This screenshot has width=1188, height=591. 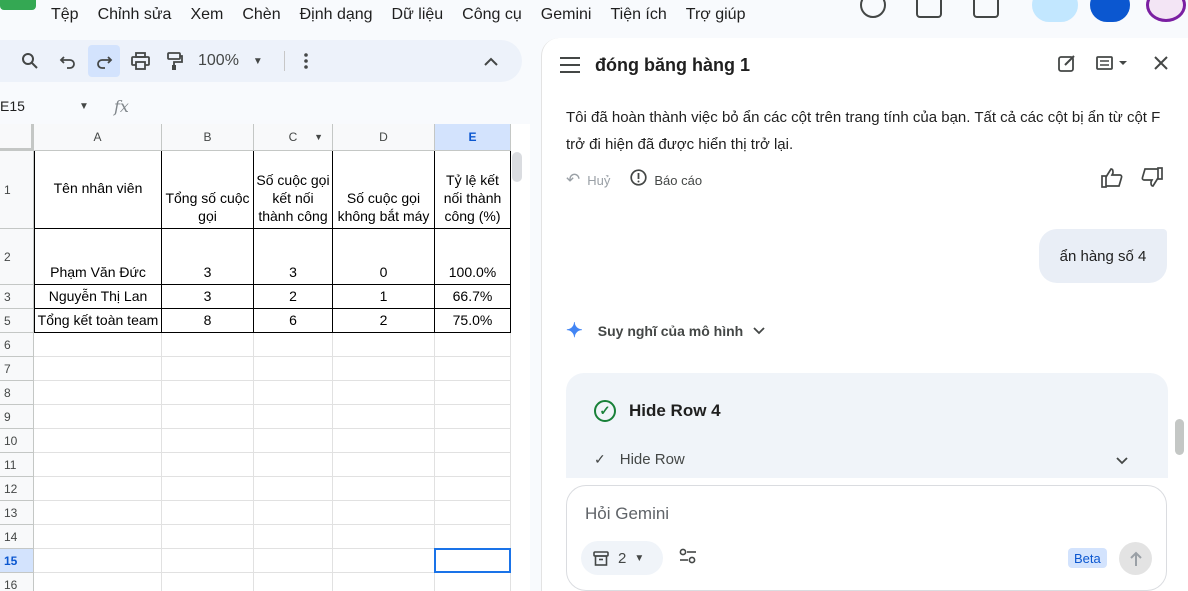 What do you see at coordinates (384, 137) in the screenshot?
I see `column-header-d: D` at bounding box center [384, 137].